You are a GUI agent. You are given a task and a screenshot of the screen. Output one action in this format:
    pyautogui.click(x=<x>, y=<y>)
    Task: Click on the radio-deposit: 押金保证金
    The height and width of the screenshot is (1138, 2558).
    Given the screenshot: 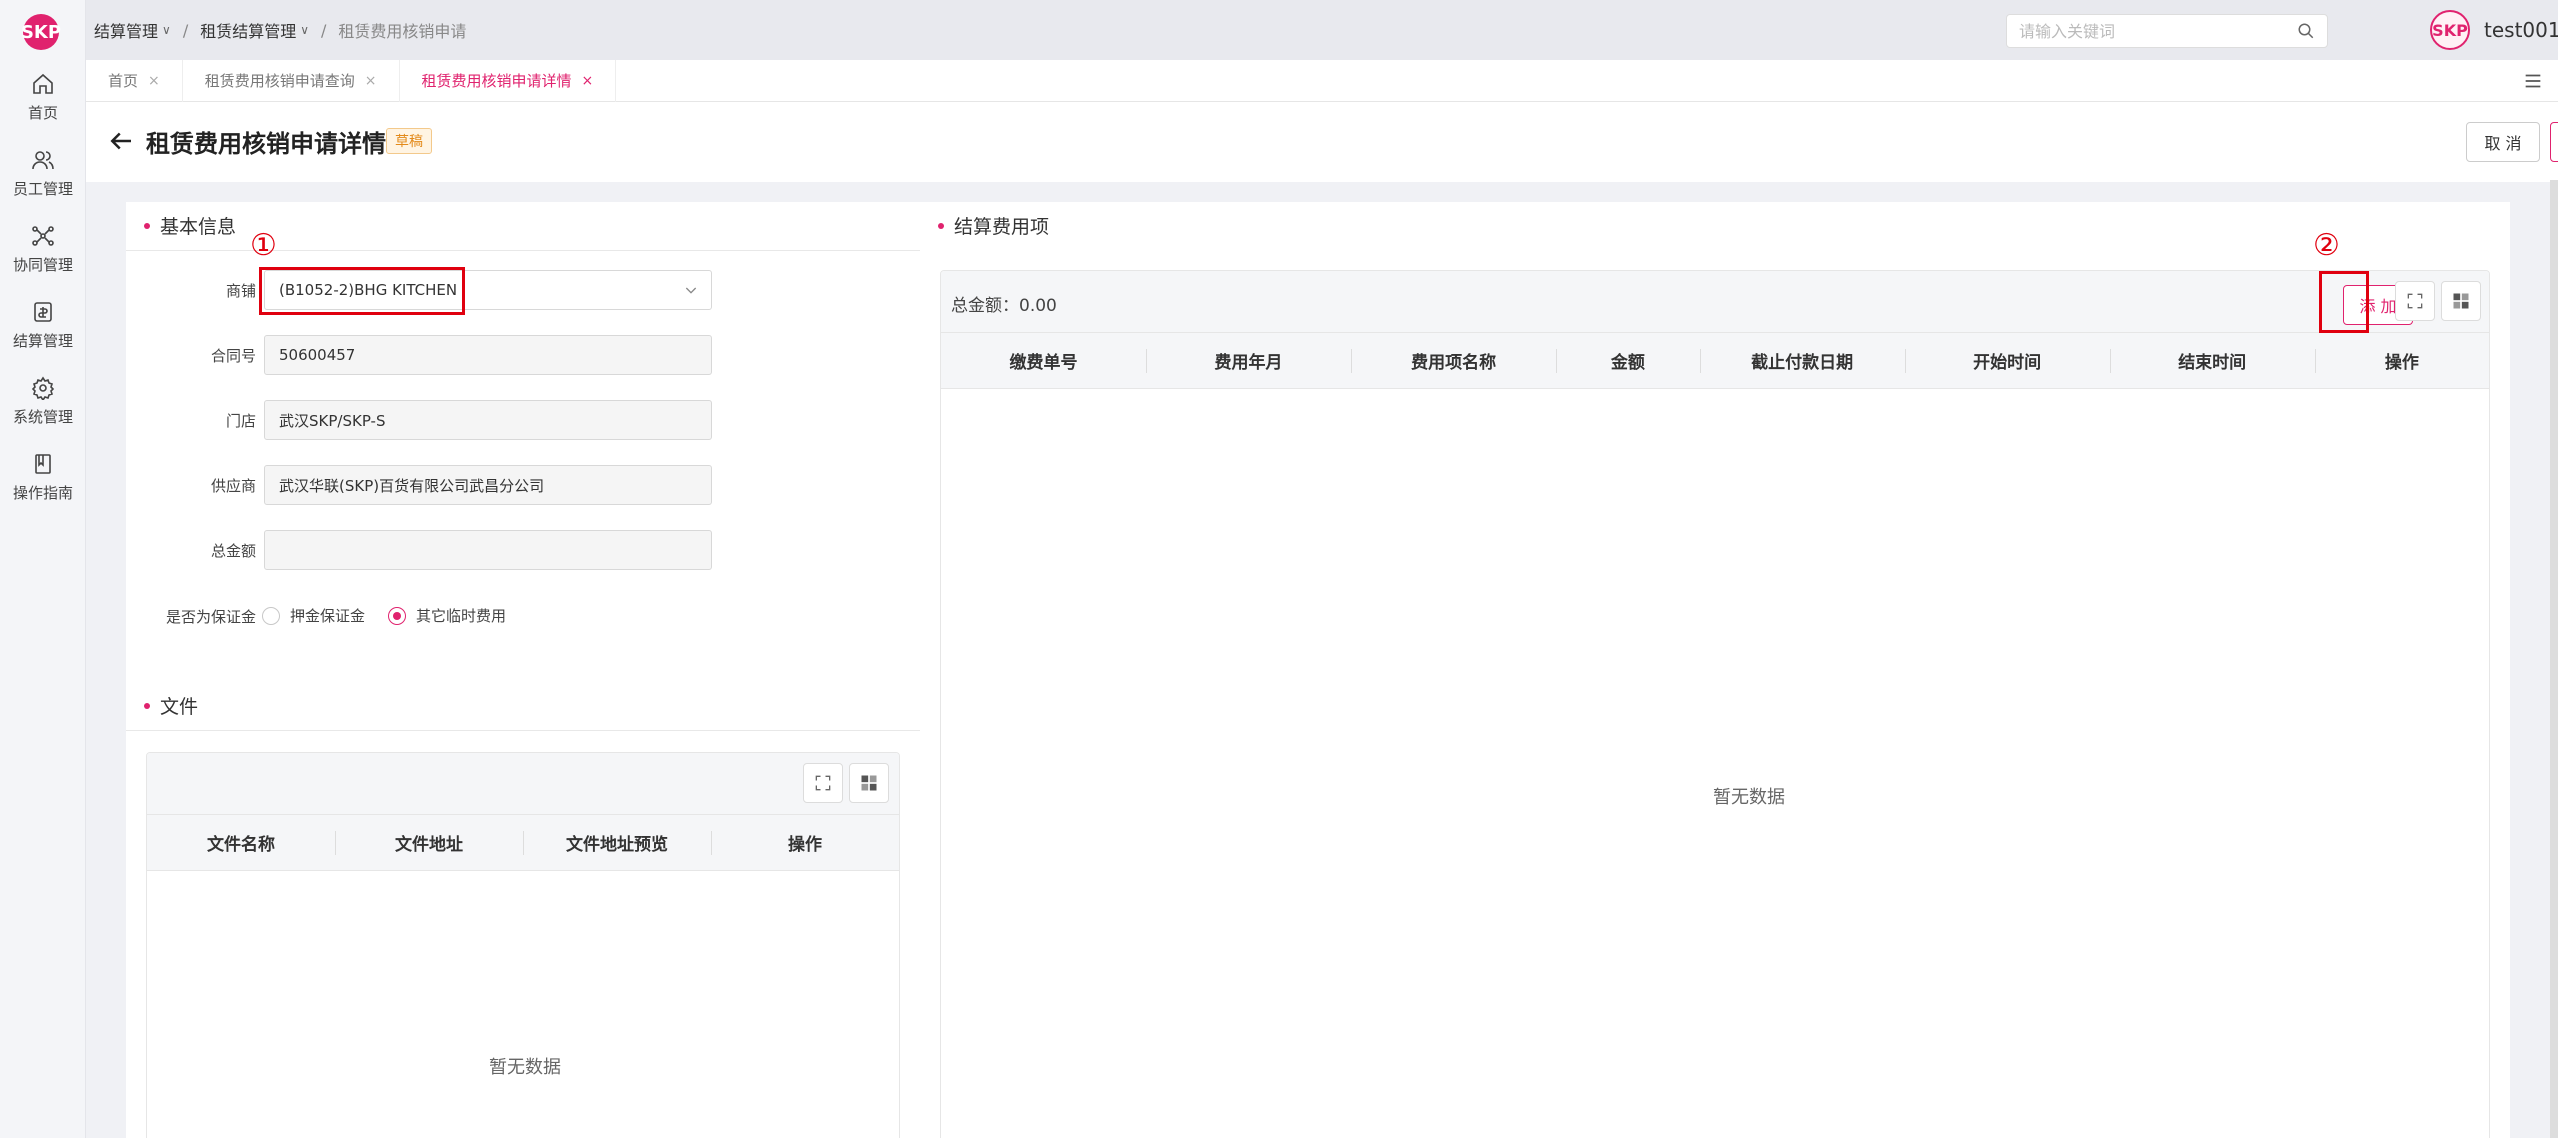 What is the action you would take?
    pyautogui.click(x=313, y=615)
    